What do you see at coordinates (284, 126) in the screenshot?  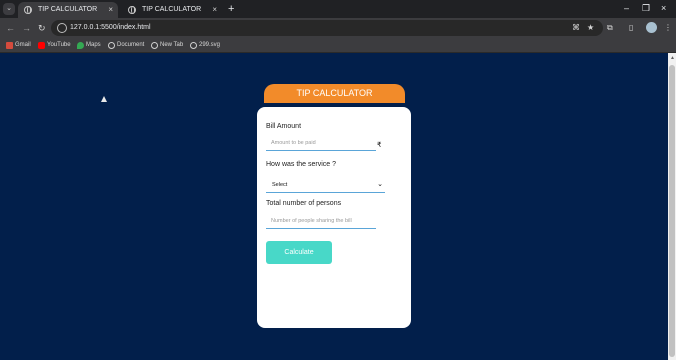 I see `bill-amount-label: Bill Amount` at bounding box center [284, 126].